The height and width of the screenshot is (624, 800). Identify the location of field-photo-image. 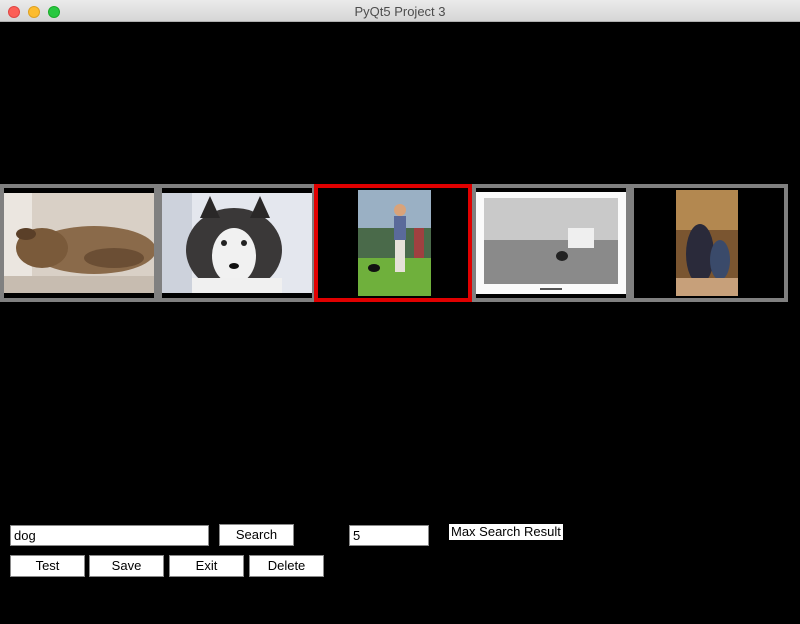
(551, 243).